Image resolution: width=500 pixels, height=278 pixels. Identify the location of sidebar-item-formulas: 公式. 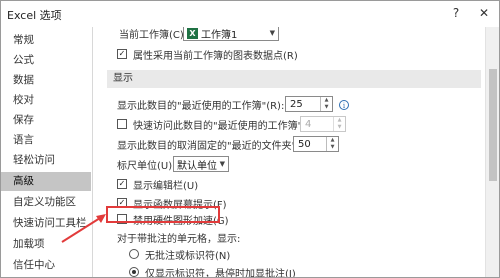
(46, 60).